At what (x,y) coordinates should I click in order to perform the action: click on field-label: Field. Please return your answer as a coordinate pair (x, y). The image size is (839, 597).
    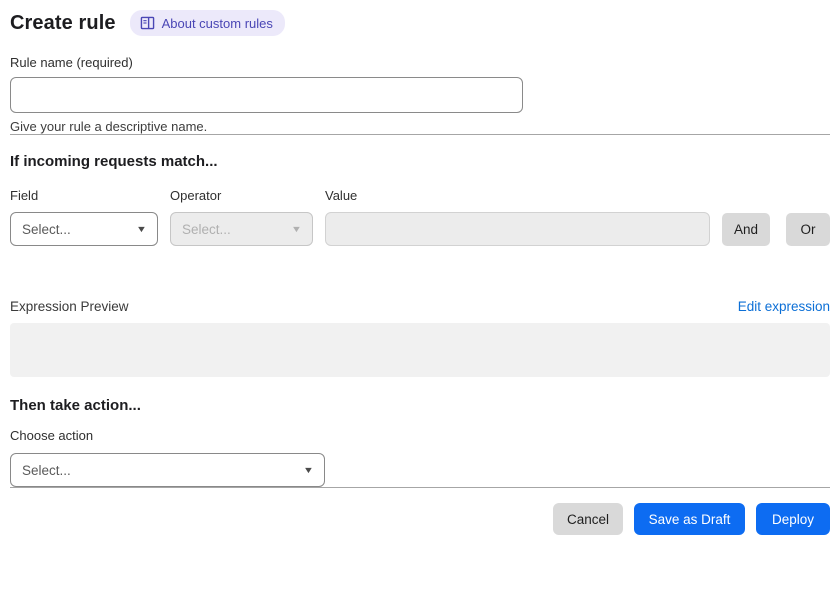
    Looking at the image, I should click on (24, 195).